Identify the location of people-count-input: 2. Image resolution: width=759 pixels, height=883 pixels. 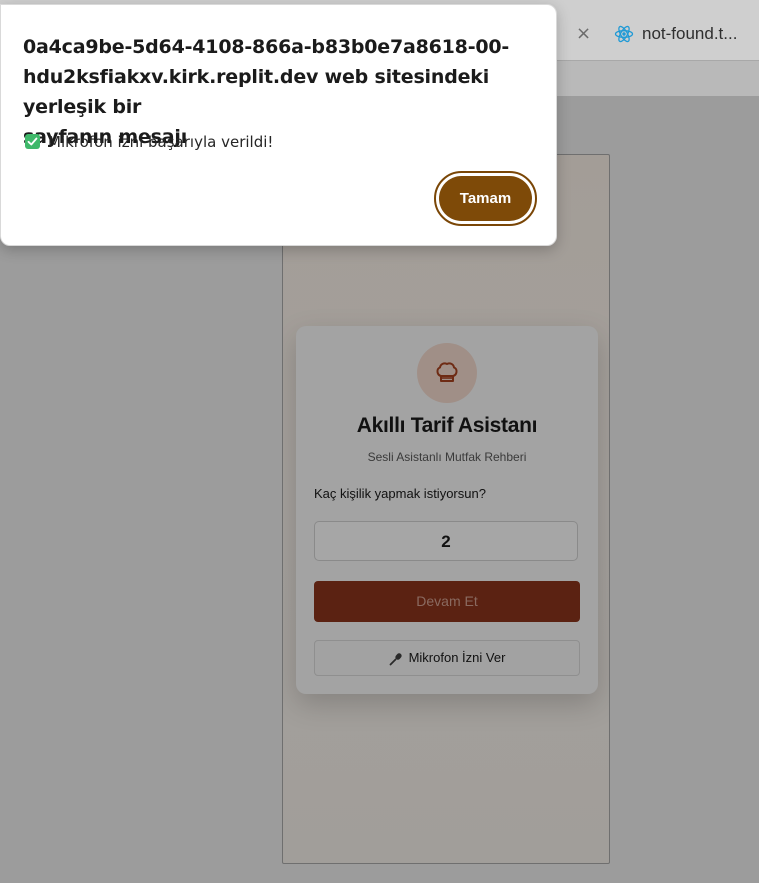
(446, 541).